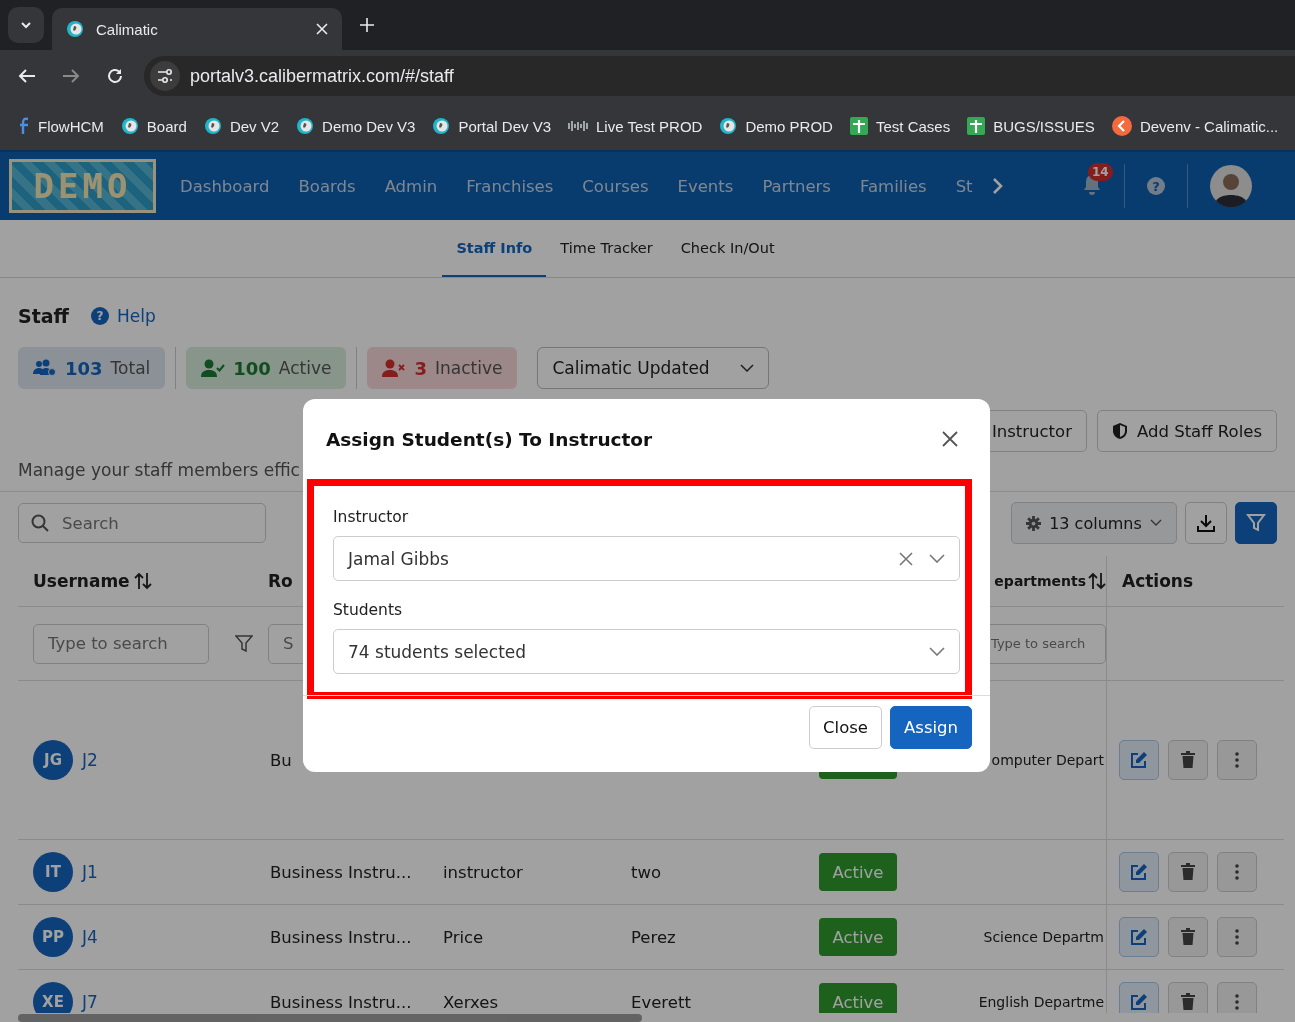  Describe the element at coordinates (356, 126) in the screenshot. I see `bookmark: Demo Dev V3` at that location.